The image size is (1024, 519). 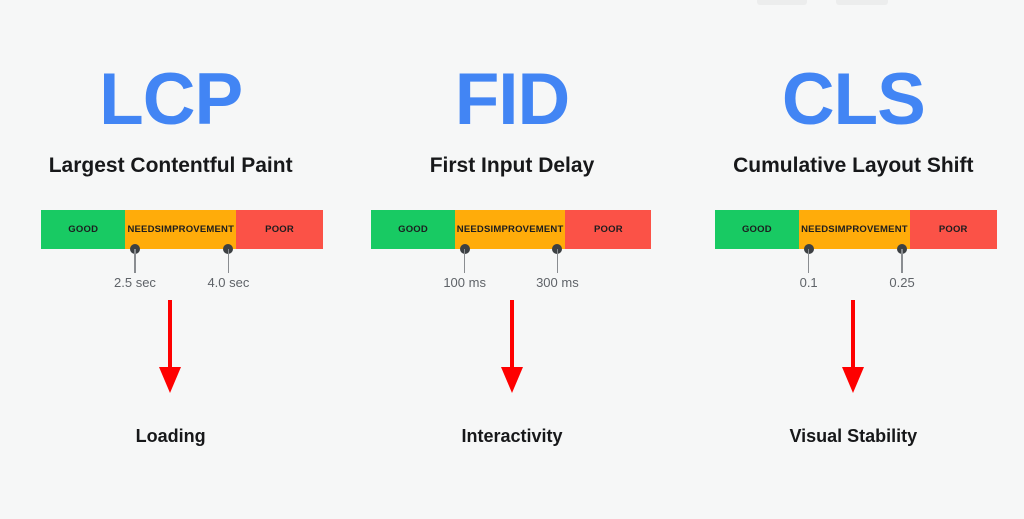 What do you see at coordinates (170, 436) in the screenshot?
I see `metric-outcome-lcp: Loading` at bounding box center [170, 436].